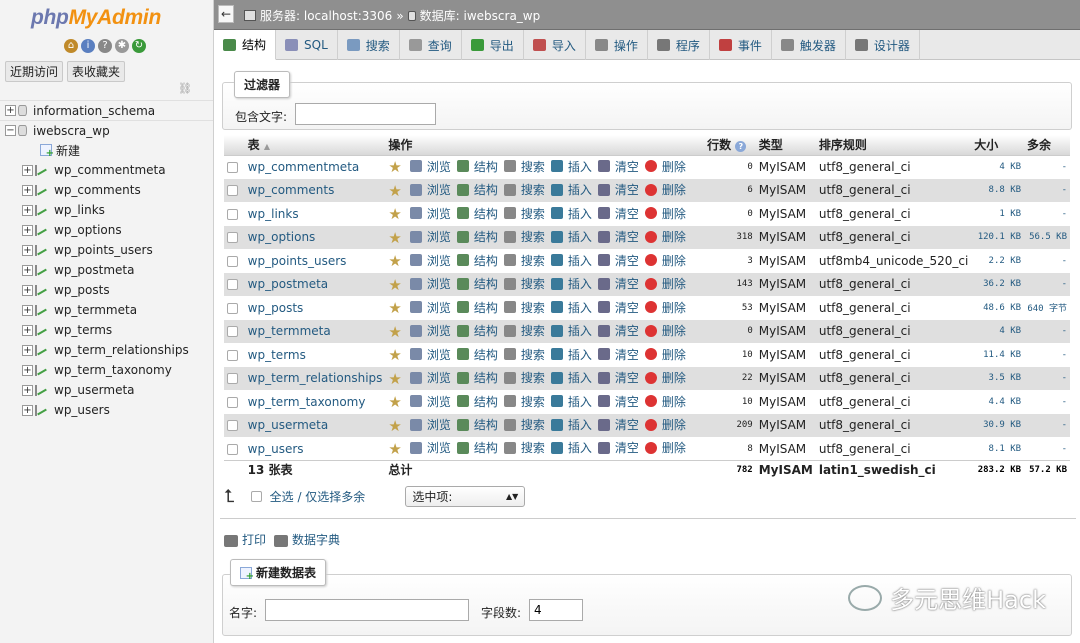 The height and width of the screenshot is (643, 1080). Describe the element at coordinates (113, 370) in the screenshot. I see `tree-table-label: wp_term_taxonomy` at that location.